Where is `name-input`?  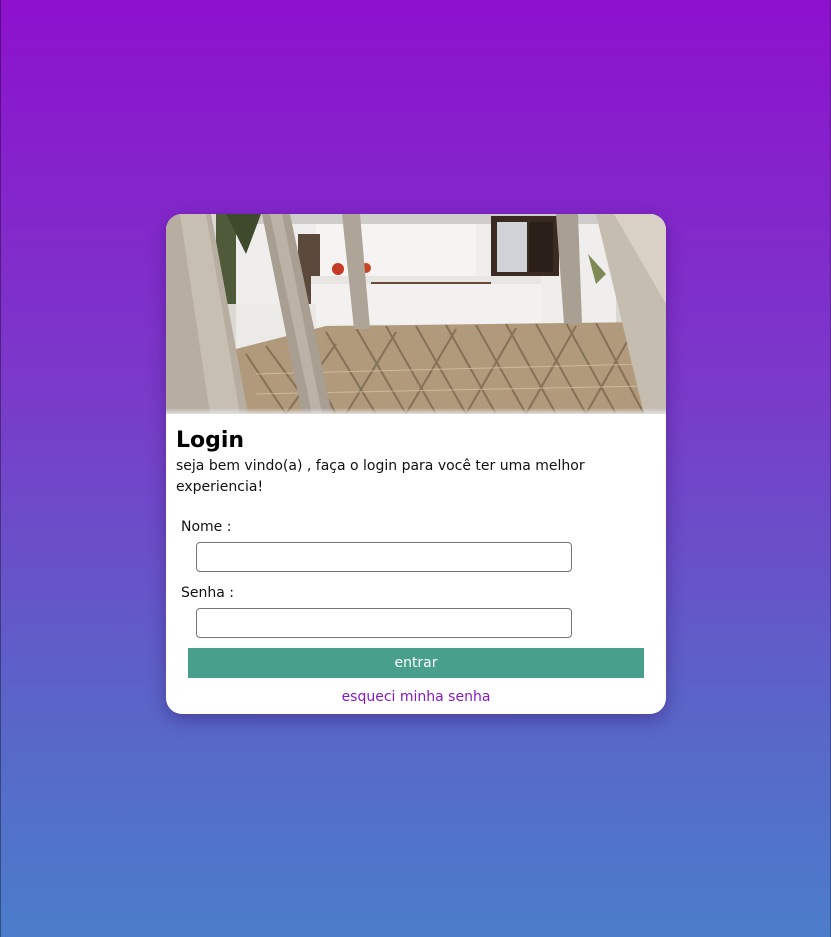 name-input is located at coordinates (384, 557).